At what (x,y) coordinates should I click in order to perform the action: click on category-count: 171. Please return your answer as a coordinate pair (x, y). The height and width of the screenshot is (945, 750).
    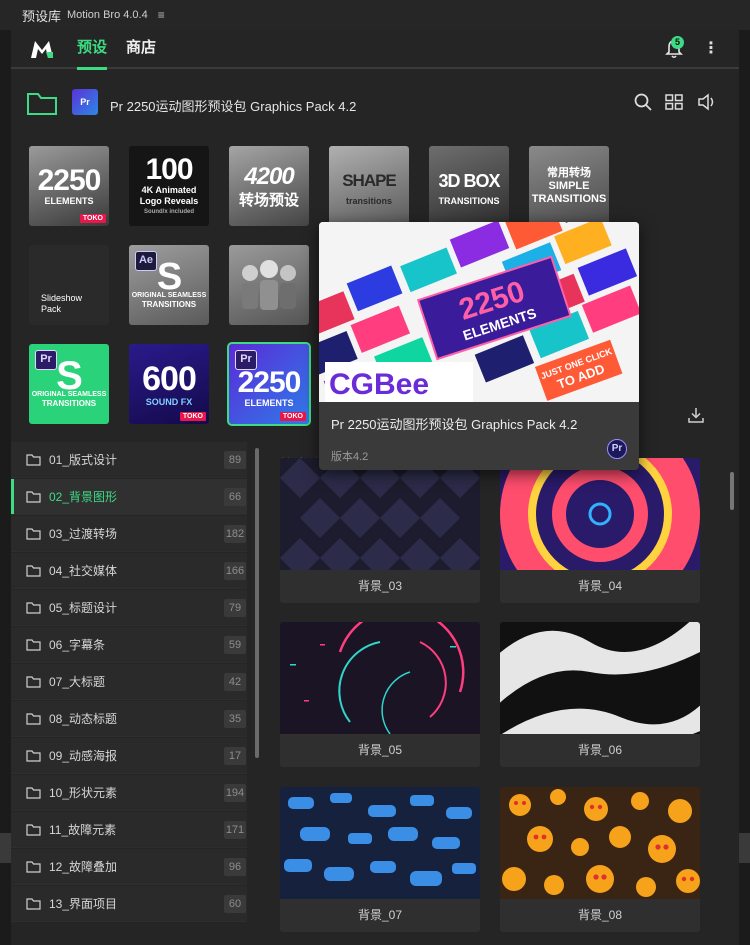
    Looking at the image, I should click on (235, 829).